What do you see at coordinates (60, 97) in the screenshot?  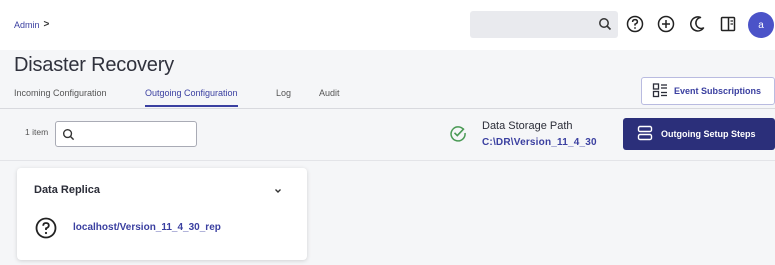 I see `tab-incoming-configuration: Incoming Configuration` at bounding box center [60, 97].